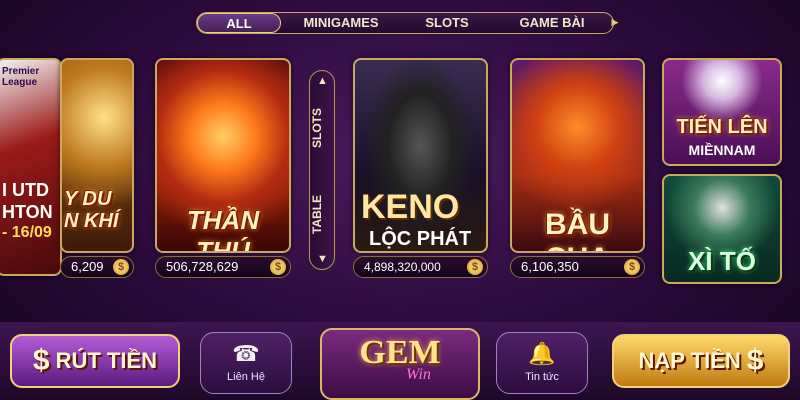 The image size is (800, 400). I want to click on switch-label-slots: SLOTS, so click(323, 128).